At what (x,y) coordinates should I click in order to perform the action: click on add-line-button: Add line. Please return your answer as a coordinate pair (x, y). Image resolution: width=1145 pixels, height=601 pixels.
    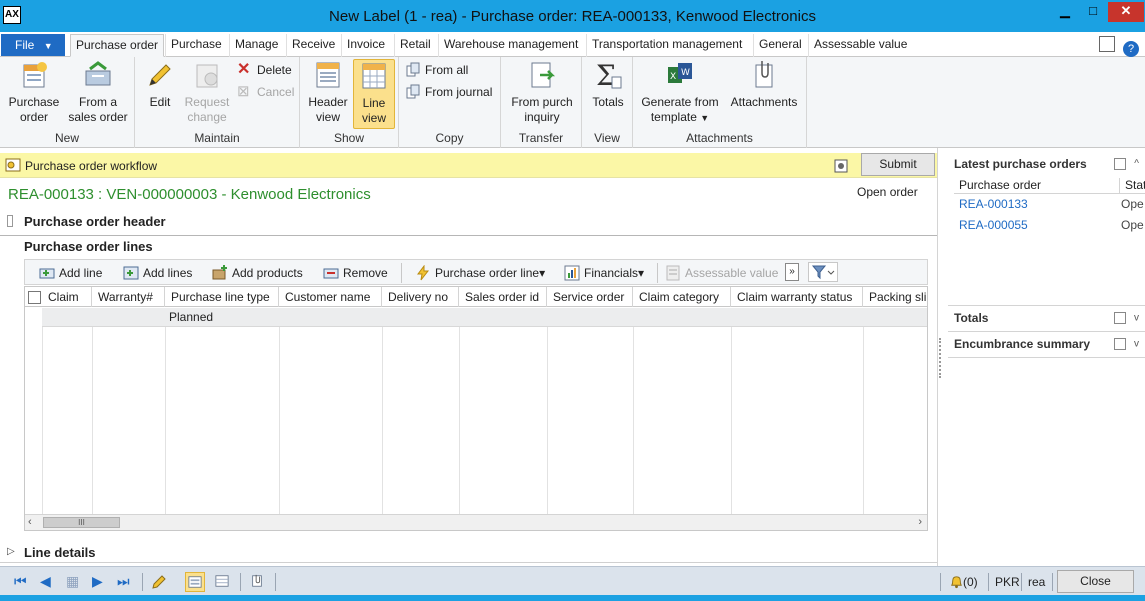
    Looking at the image, I should click on (70, 273).